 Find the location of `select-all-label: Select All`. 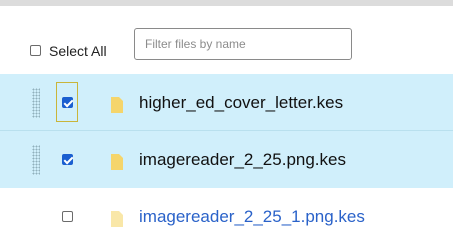

select-all-label: Select All is located at coordinates (78, 51).